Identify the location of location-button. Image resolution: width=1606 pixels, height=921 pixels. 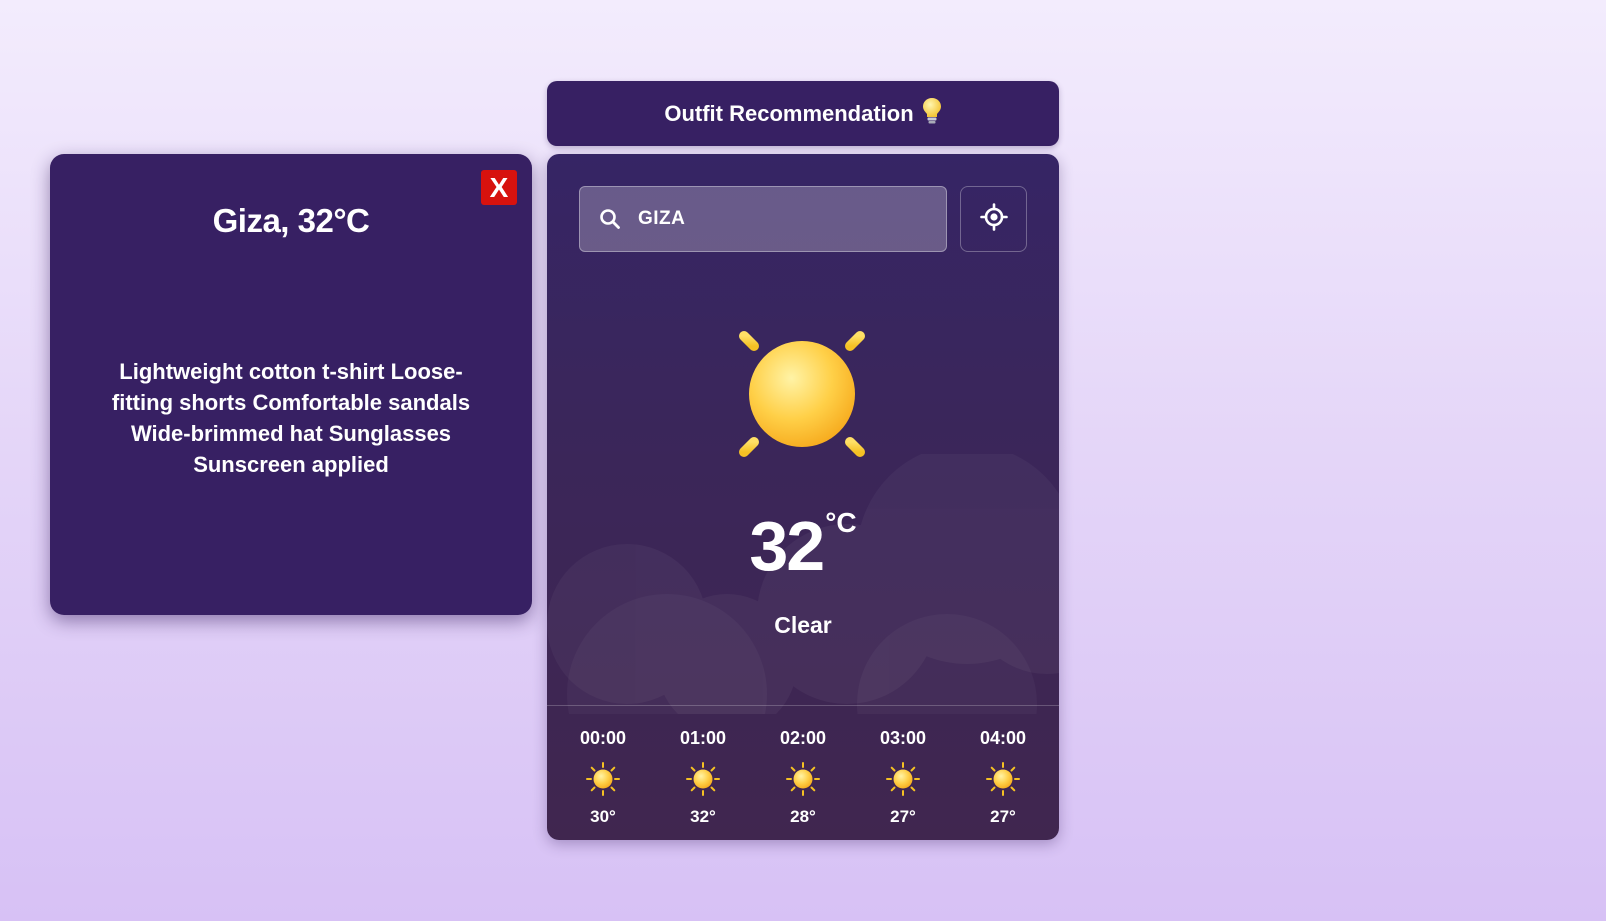
(993, 219).